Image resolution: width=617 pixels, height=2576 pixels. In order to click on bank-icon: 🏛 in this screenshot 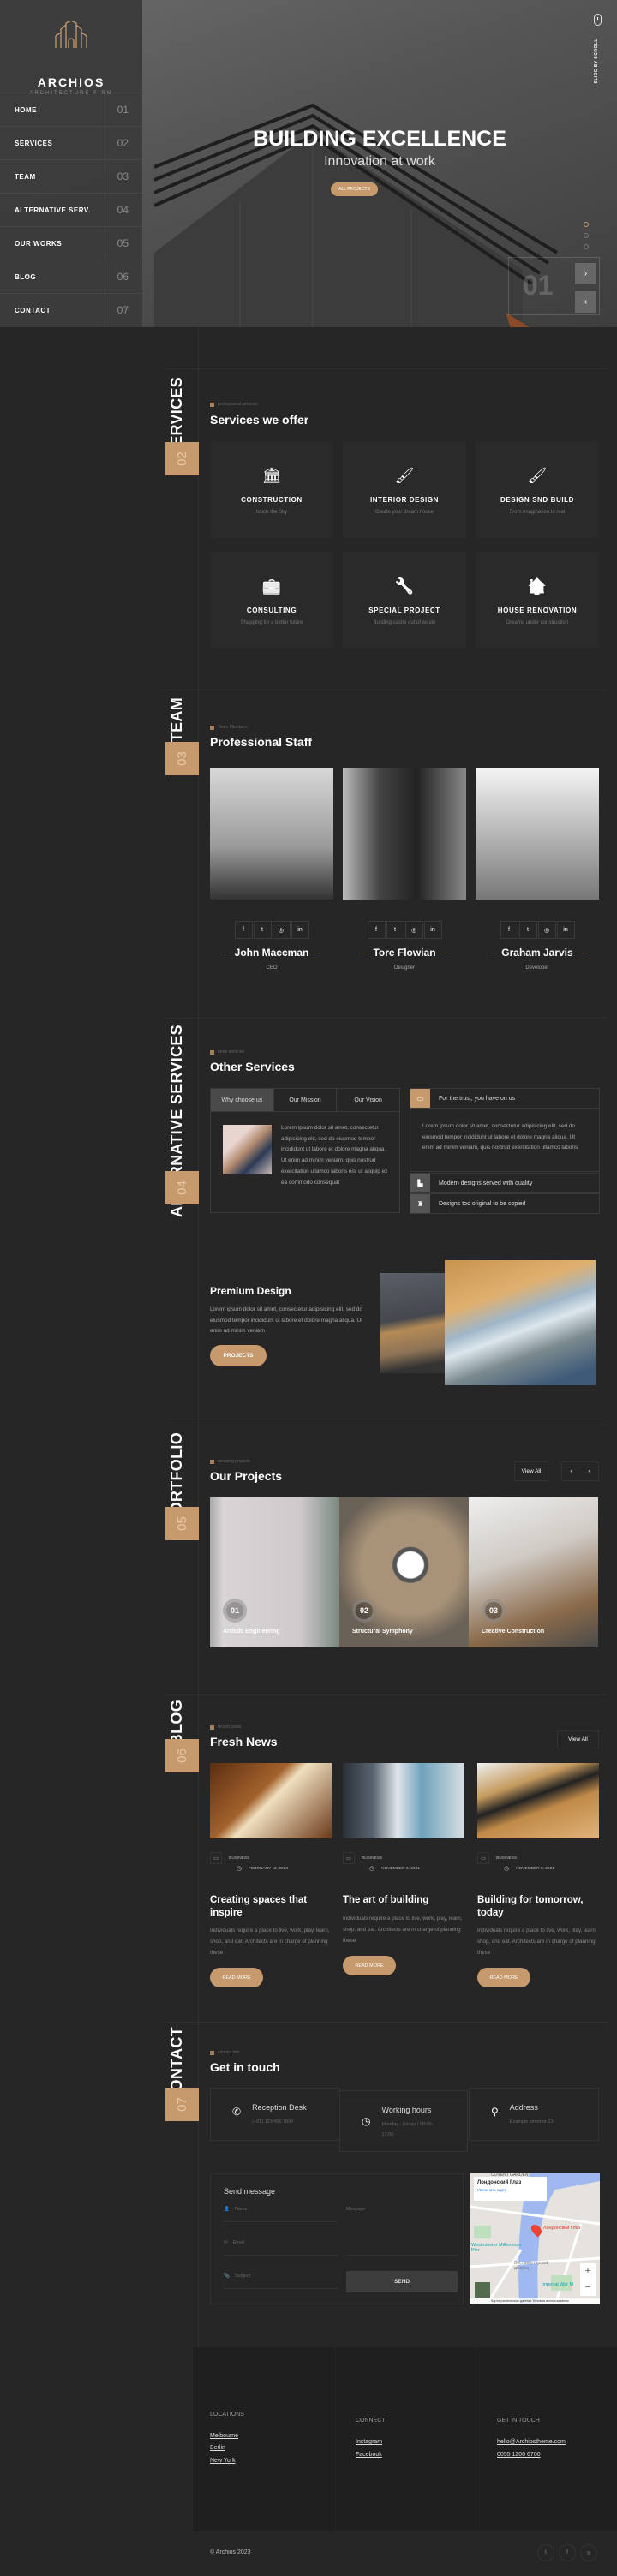, I will do `click(271, 475)`.